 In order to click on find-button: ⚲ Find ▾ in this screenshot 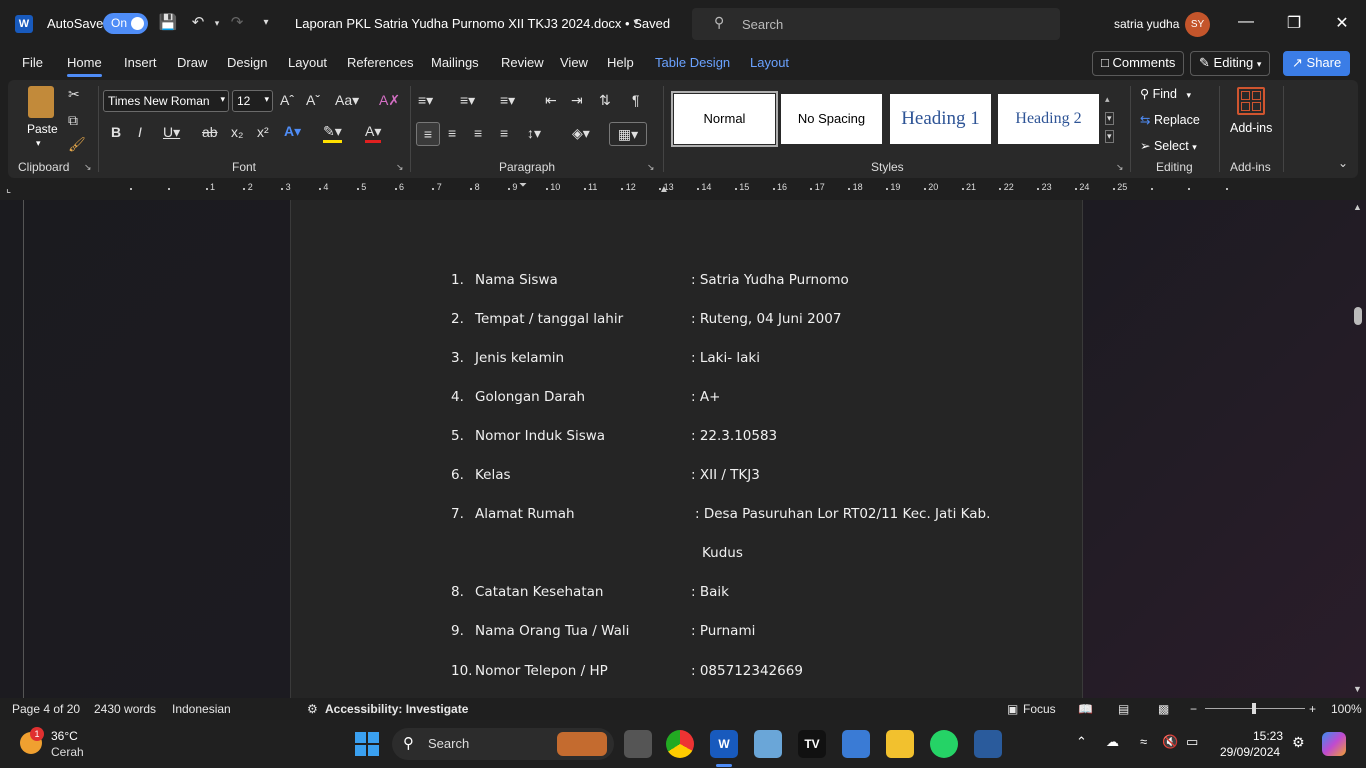, I will do `click(1165, 93)`.